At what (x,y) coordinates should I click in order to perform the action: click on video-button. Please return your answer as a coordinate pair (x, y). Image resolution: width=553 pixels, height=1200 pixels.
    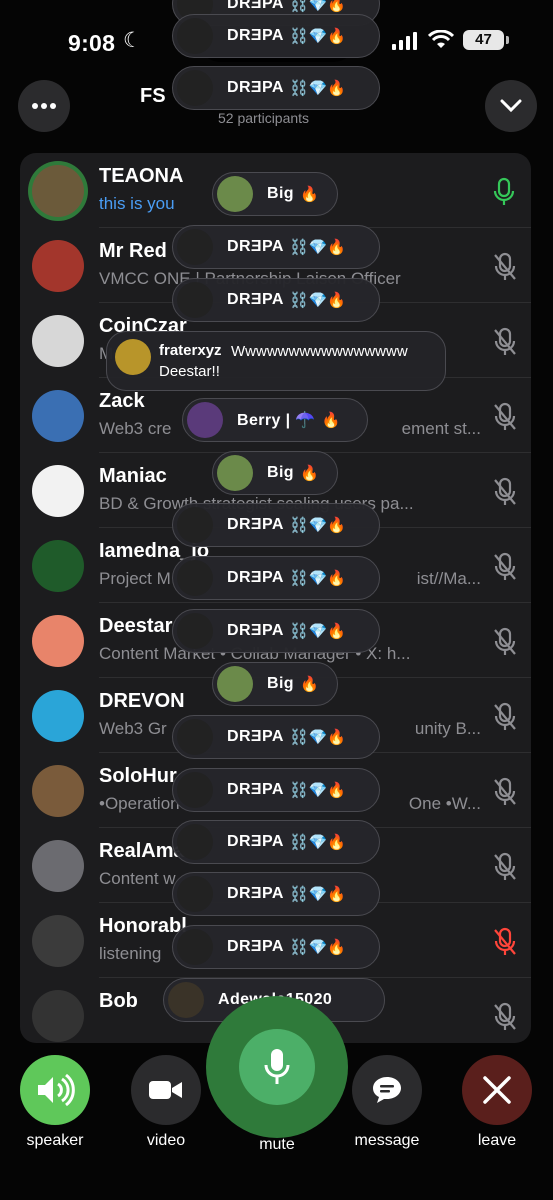
    Looking at the image, I should click on (166, 1090).